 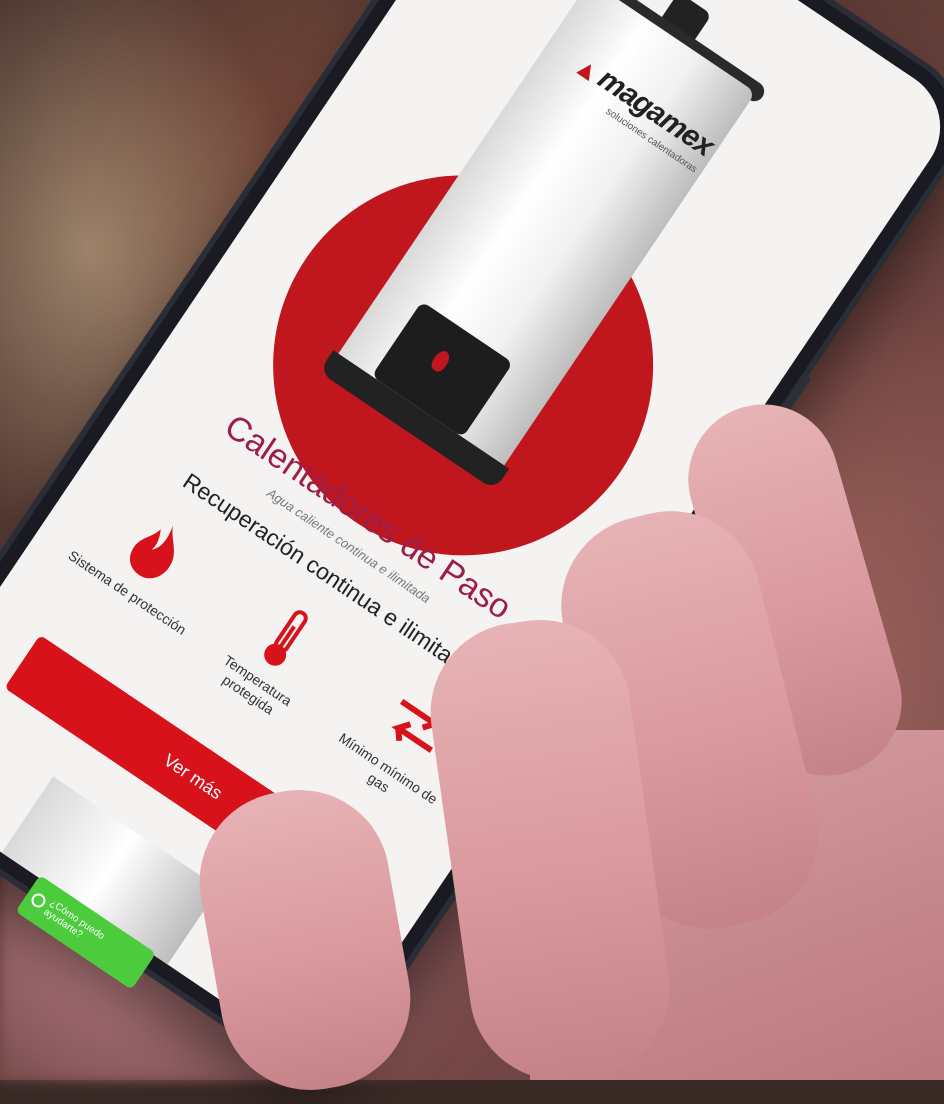 I want to click on thumb, so click(x=305, y=939).